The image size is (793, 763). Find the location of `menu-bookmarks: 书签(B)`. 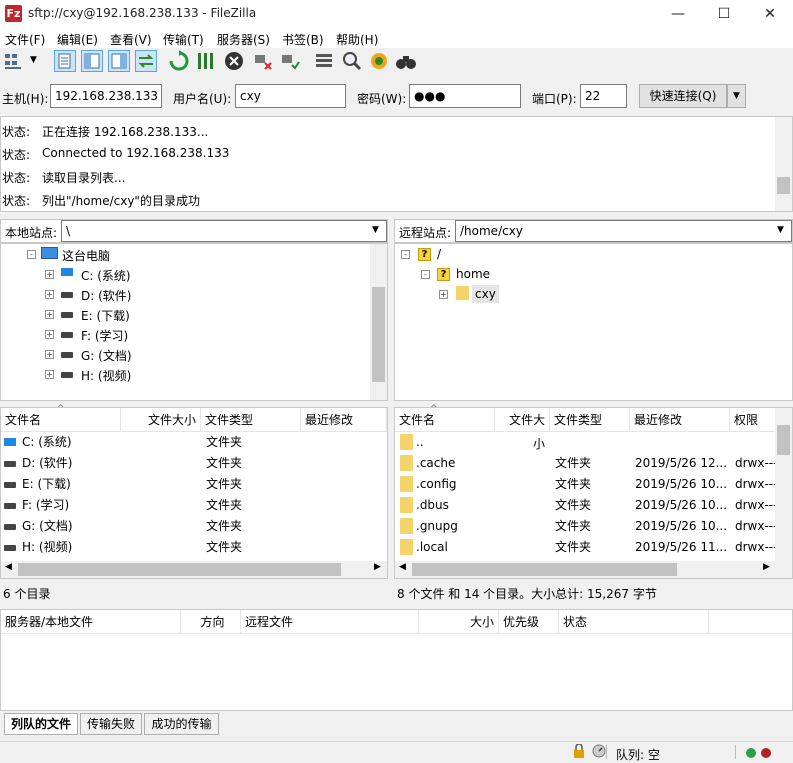

menu-bookmarks: 书签(B) is located at coordinates (303, 39).